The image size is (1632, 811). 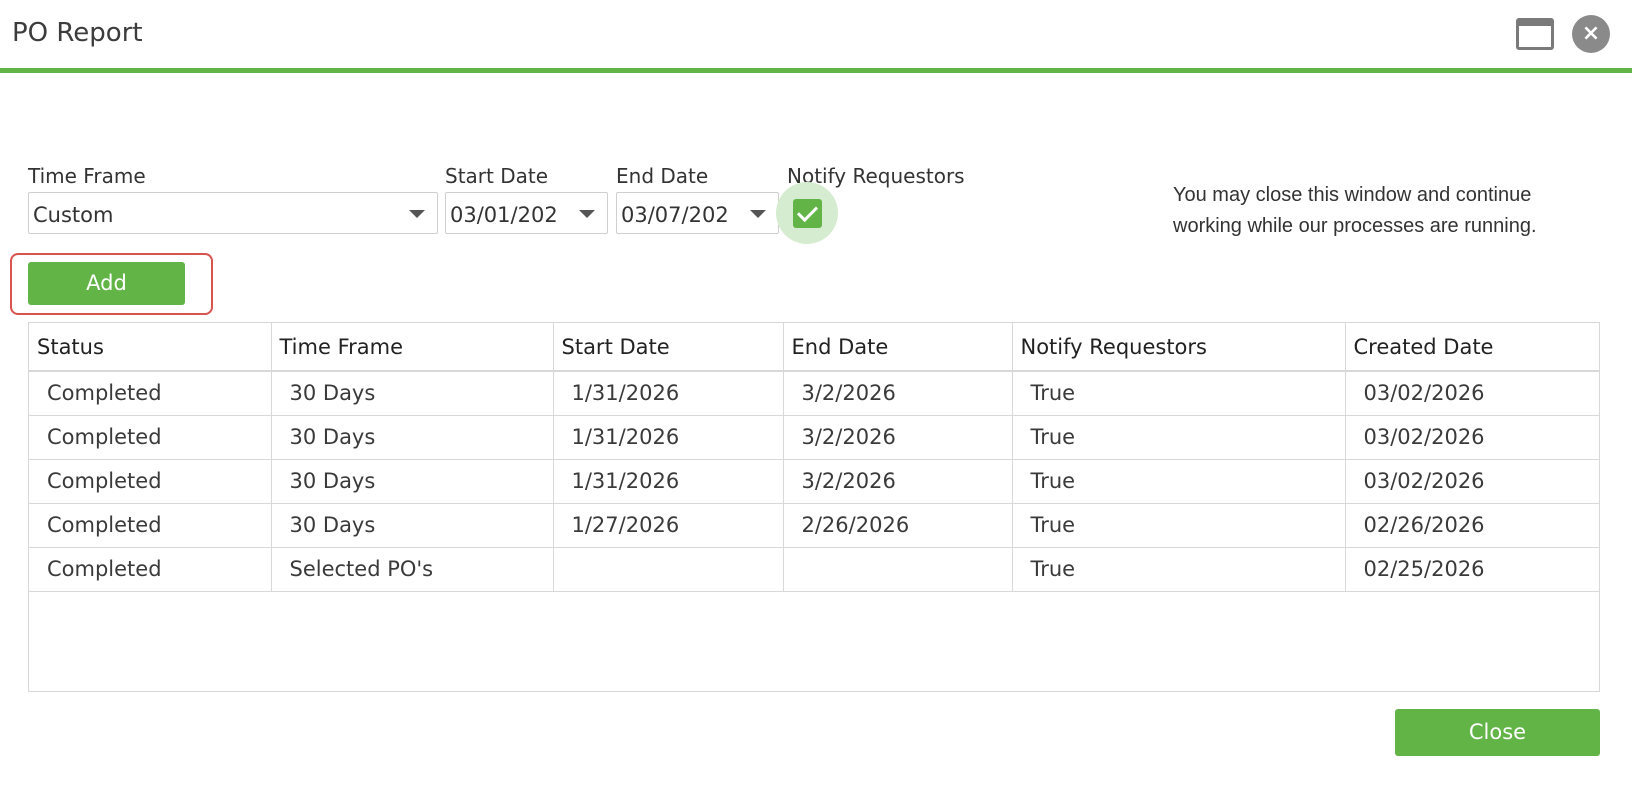 I want to click on column-header-created-date: Created Date, so click(x=1472, y=347).